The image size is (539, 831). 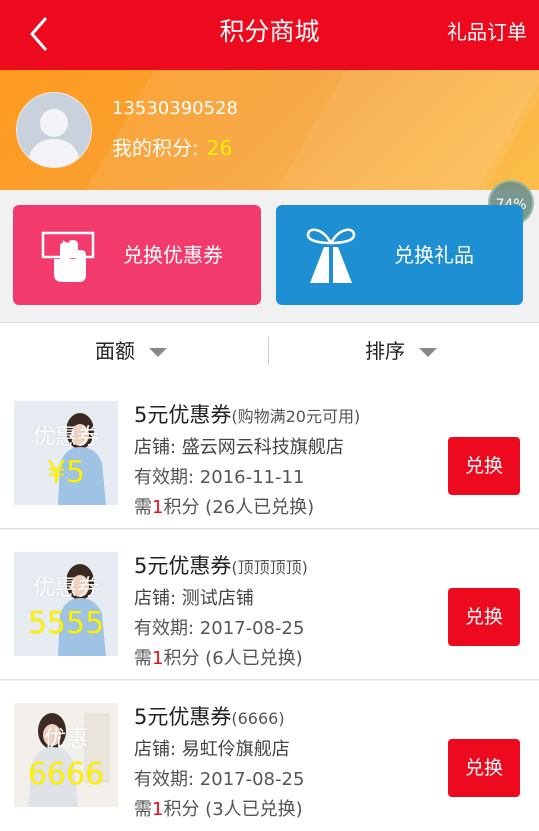 I want to click on user-phone: 13530390528, so click(x=175, y=108).